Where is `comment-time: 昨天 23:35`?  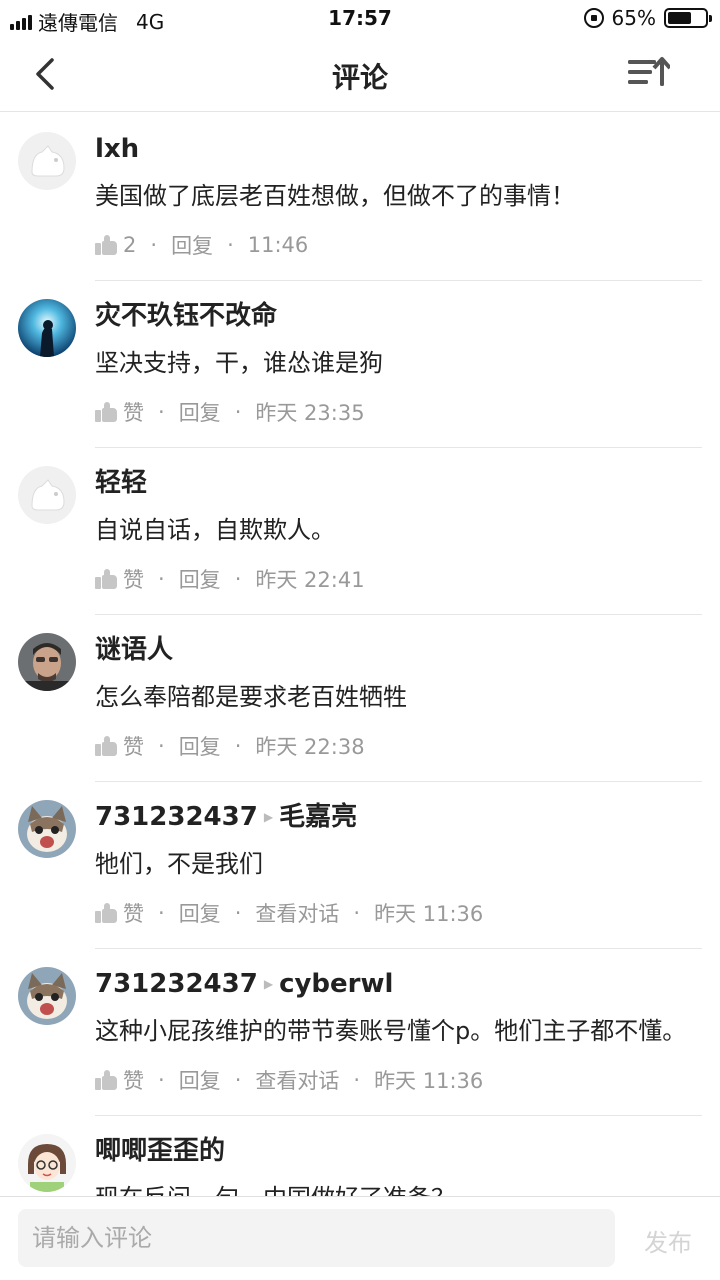 comment-time: 昨天 23:35 is located at coordinates (310, 413).